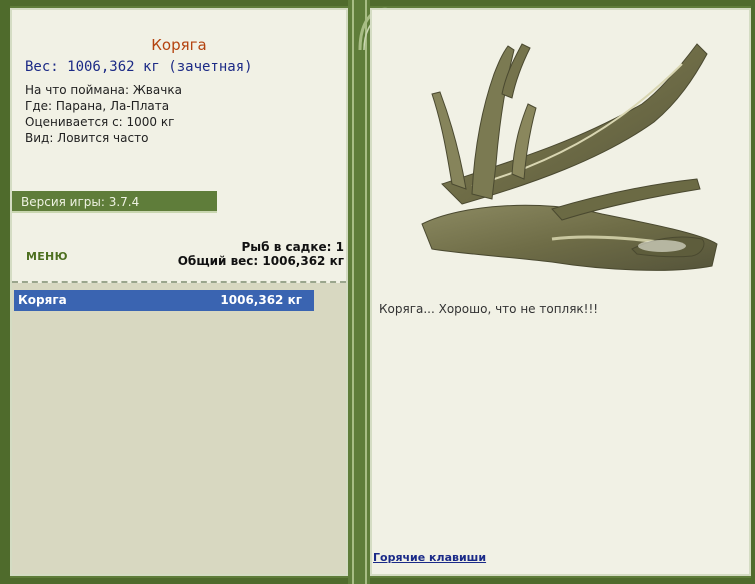 The width and height of the screenshot is (755, 584). I want to click on fish-frequency: Вид: Ловится часто, so click(87, 138).